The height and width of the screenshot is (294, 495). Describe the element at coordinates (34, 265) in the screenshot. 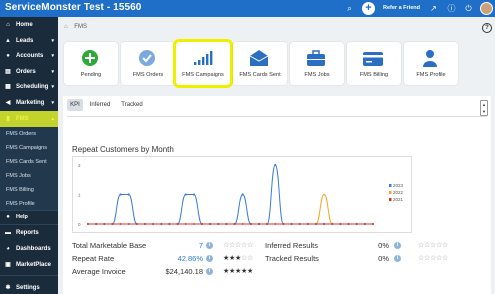

I see `sidebar-item-label: MarketPlace` at that location.